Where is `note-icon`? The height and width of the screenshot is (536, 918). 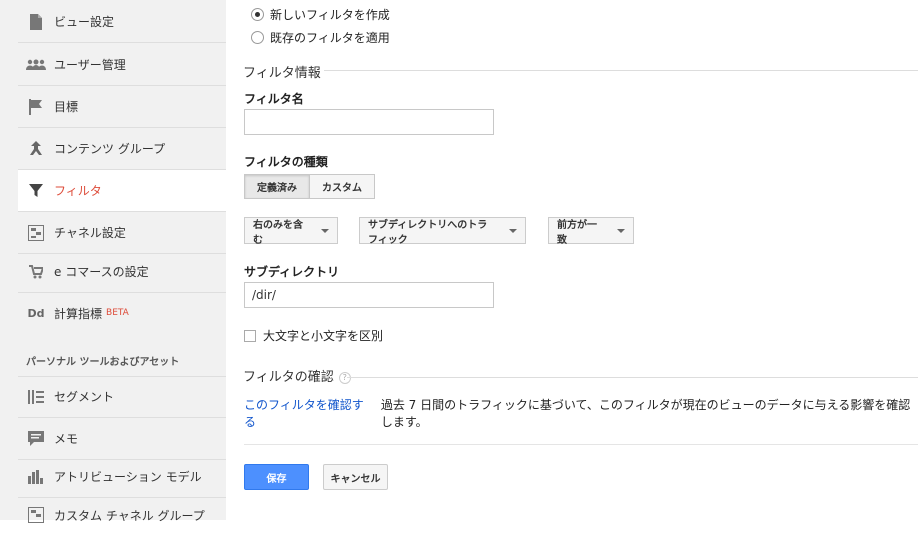
note-icon is located at coordinates (36, 438).